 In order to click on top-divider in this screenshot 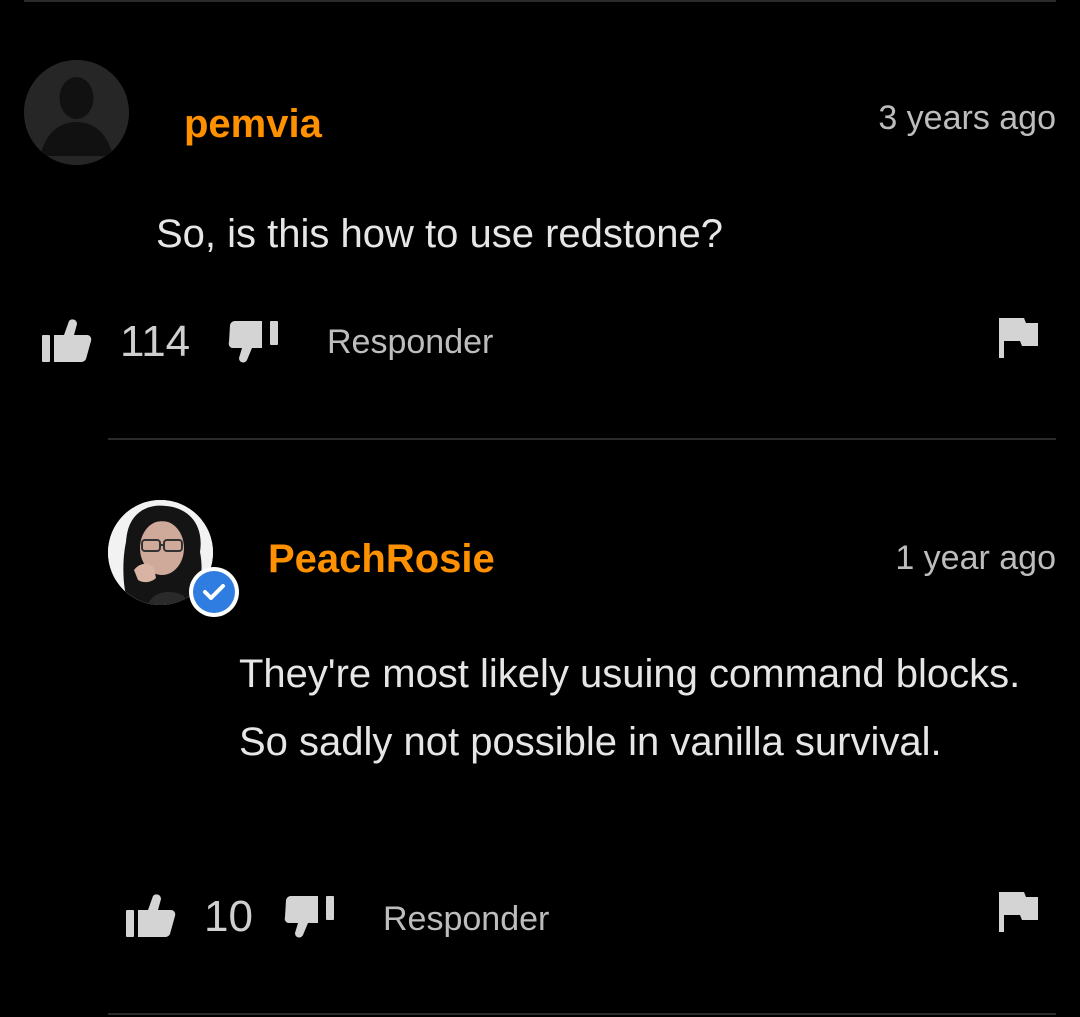, I will do `click(540, 1)`.